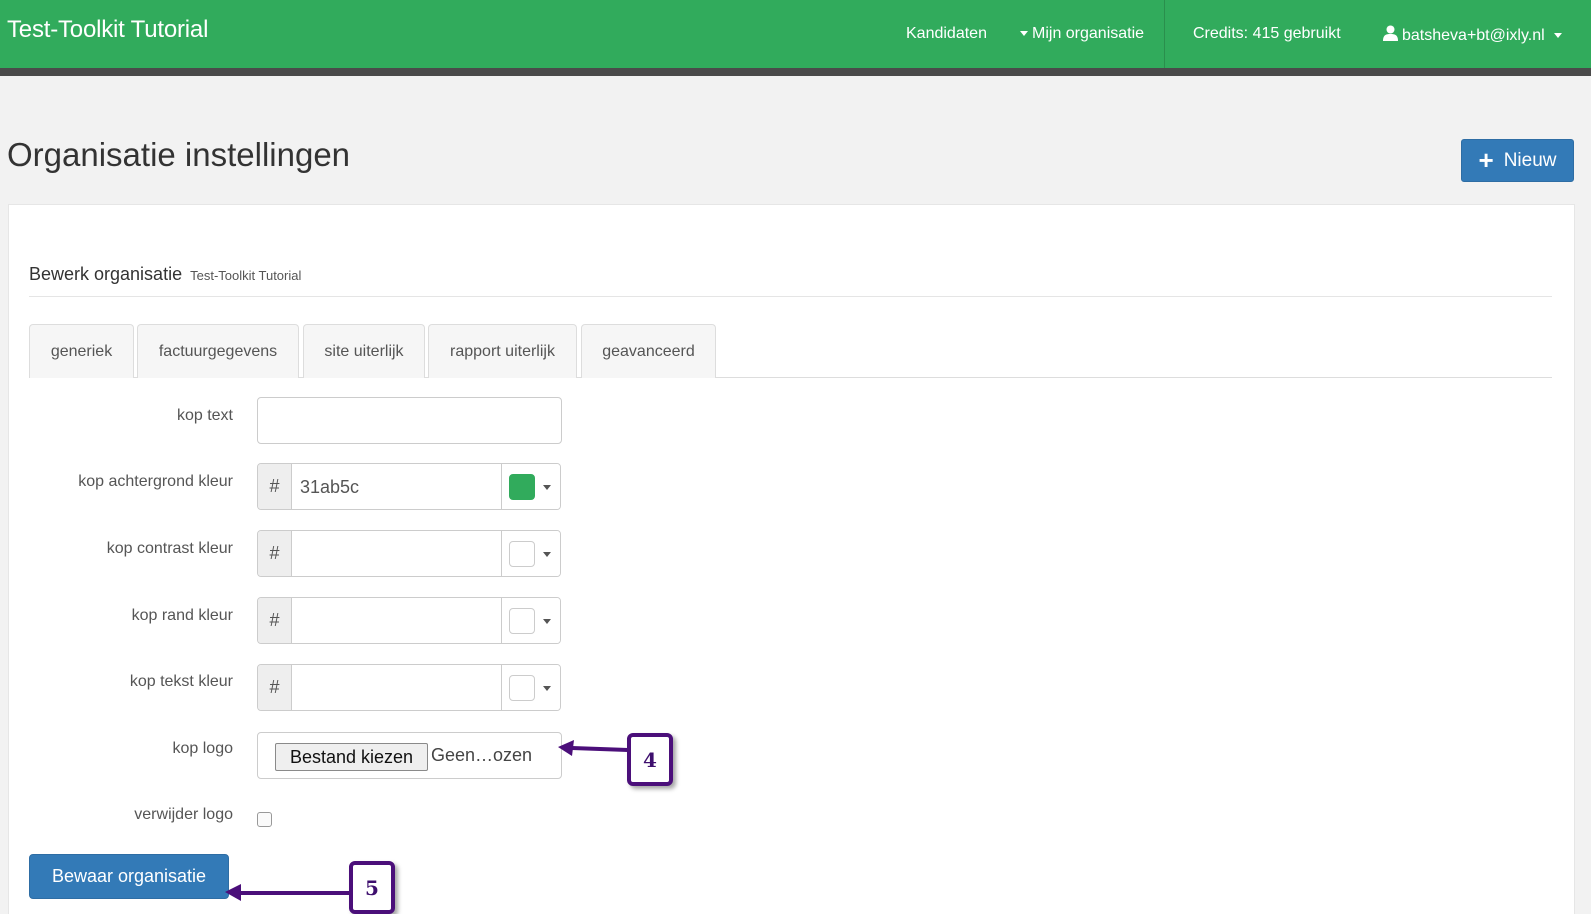 The image size is (1591, 914). I want to click on callout-badge: 5, so click(372, 887).